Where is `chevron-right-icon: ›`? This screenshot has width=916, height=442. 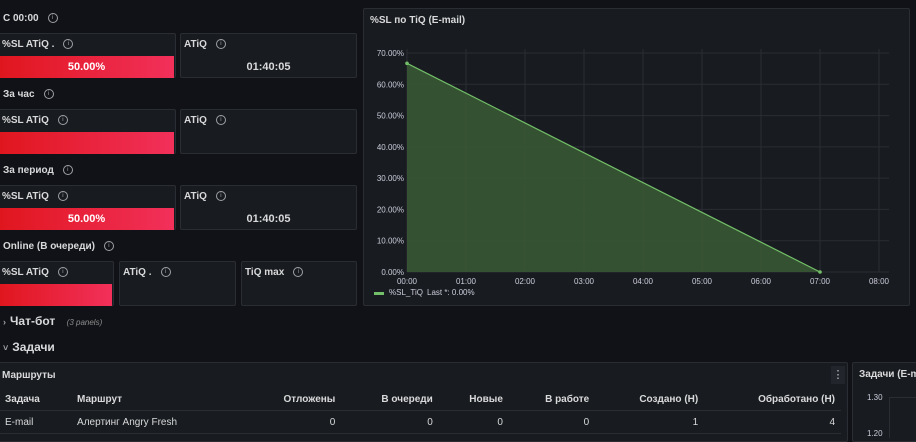 chevron-right-icon: › is located at coordinates (4, 322).